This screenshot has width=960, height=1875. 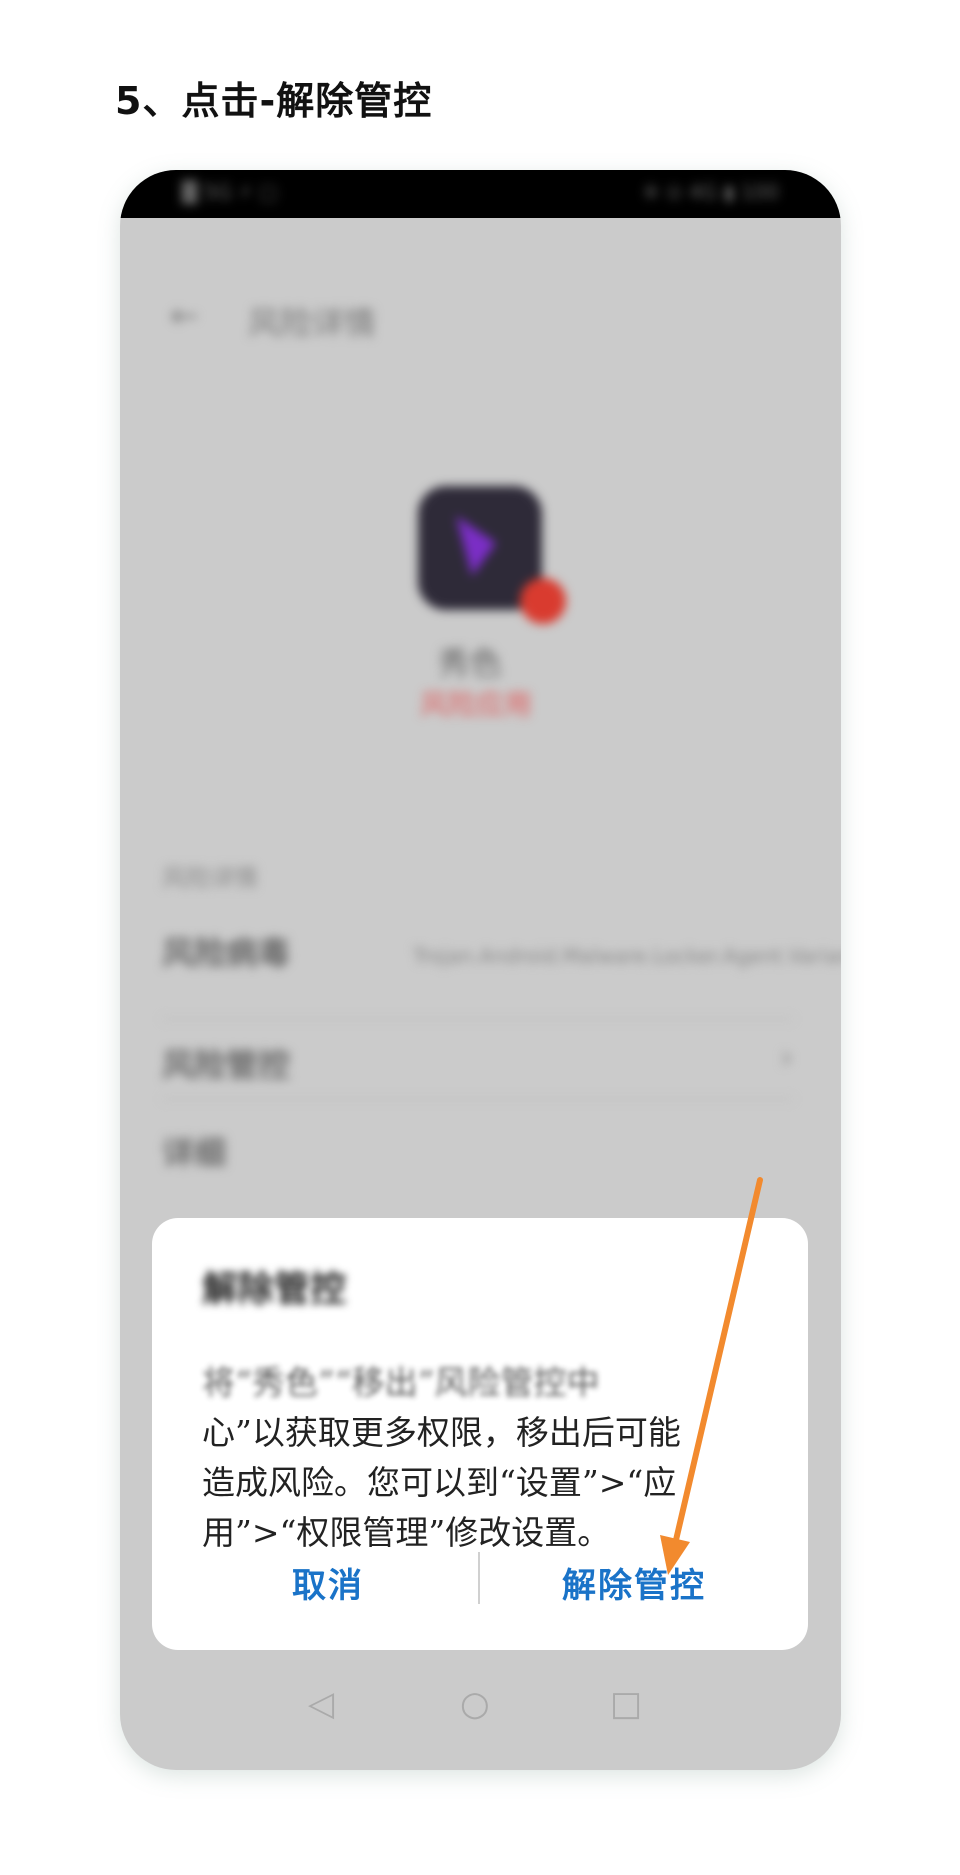 I want to click on row-control-label: 风险管控, so click(x=226, y=1063).